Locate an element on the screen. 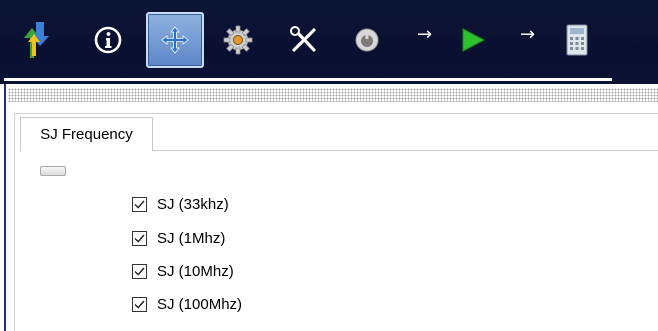  tab-strip-line is located at coordinates (405, 150).